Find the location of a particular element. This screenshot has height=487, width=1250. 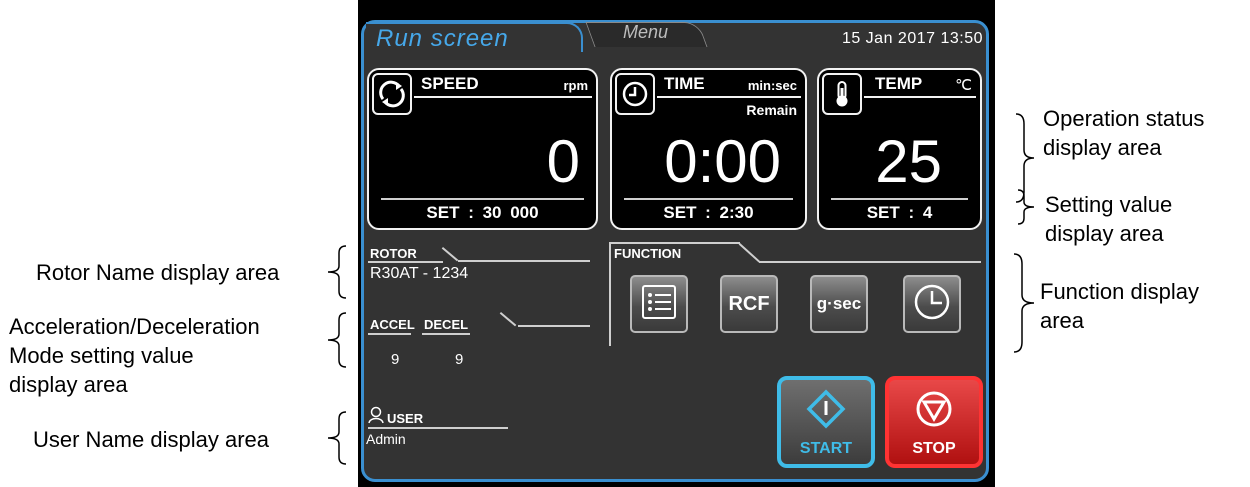

rotor-name: R30AT - 1234 is located at coordinates (419, 273).